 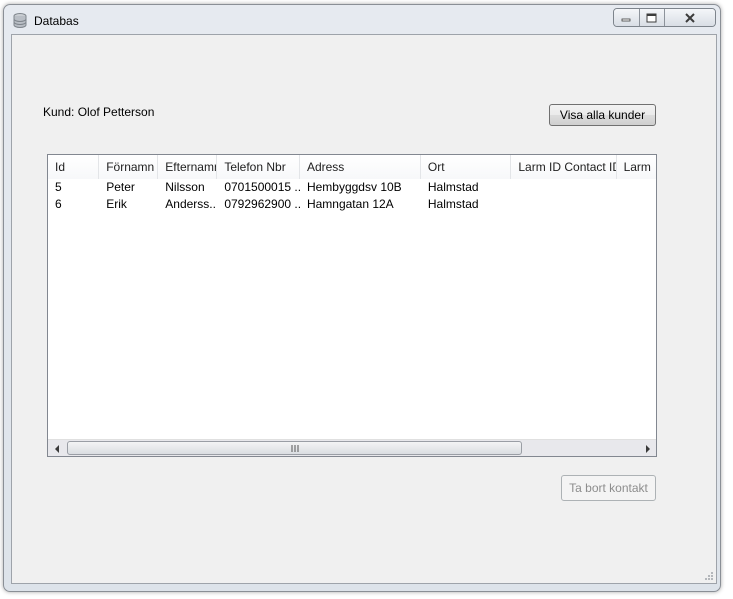 I want to click on column-header-adress: Adress, so click(x=360, y=167).